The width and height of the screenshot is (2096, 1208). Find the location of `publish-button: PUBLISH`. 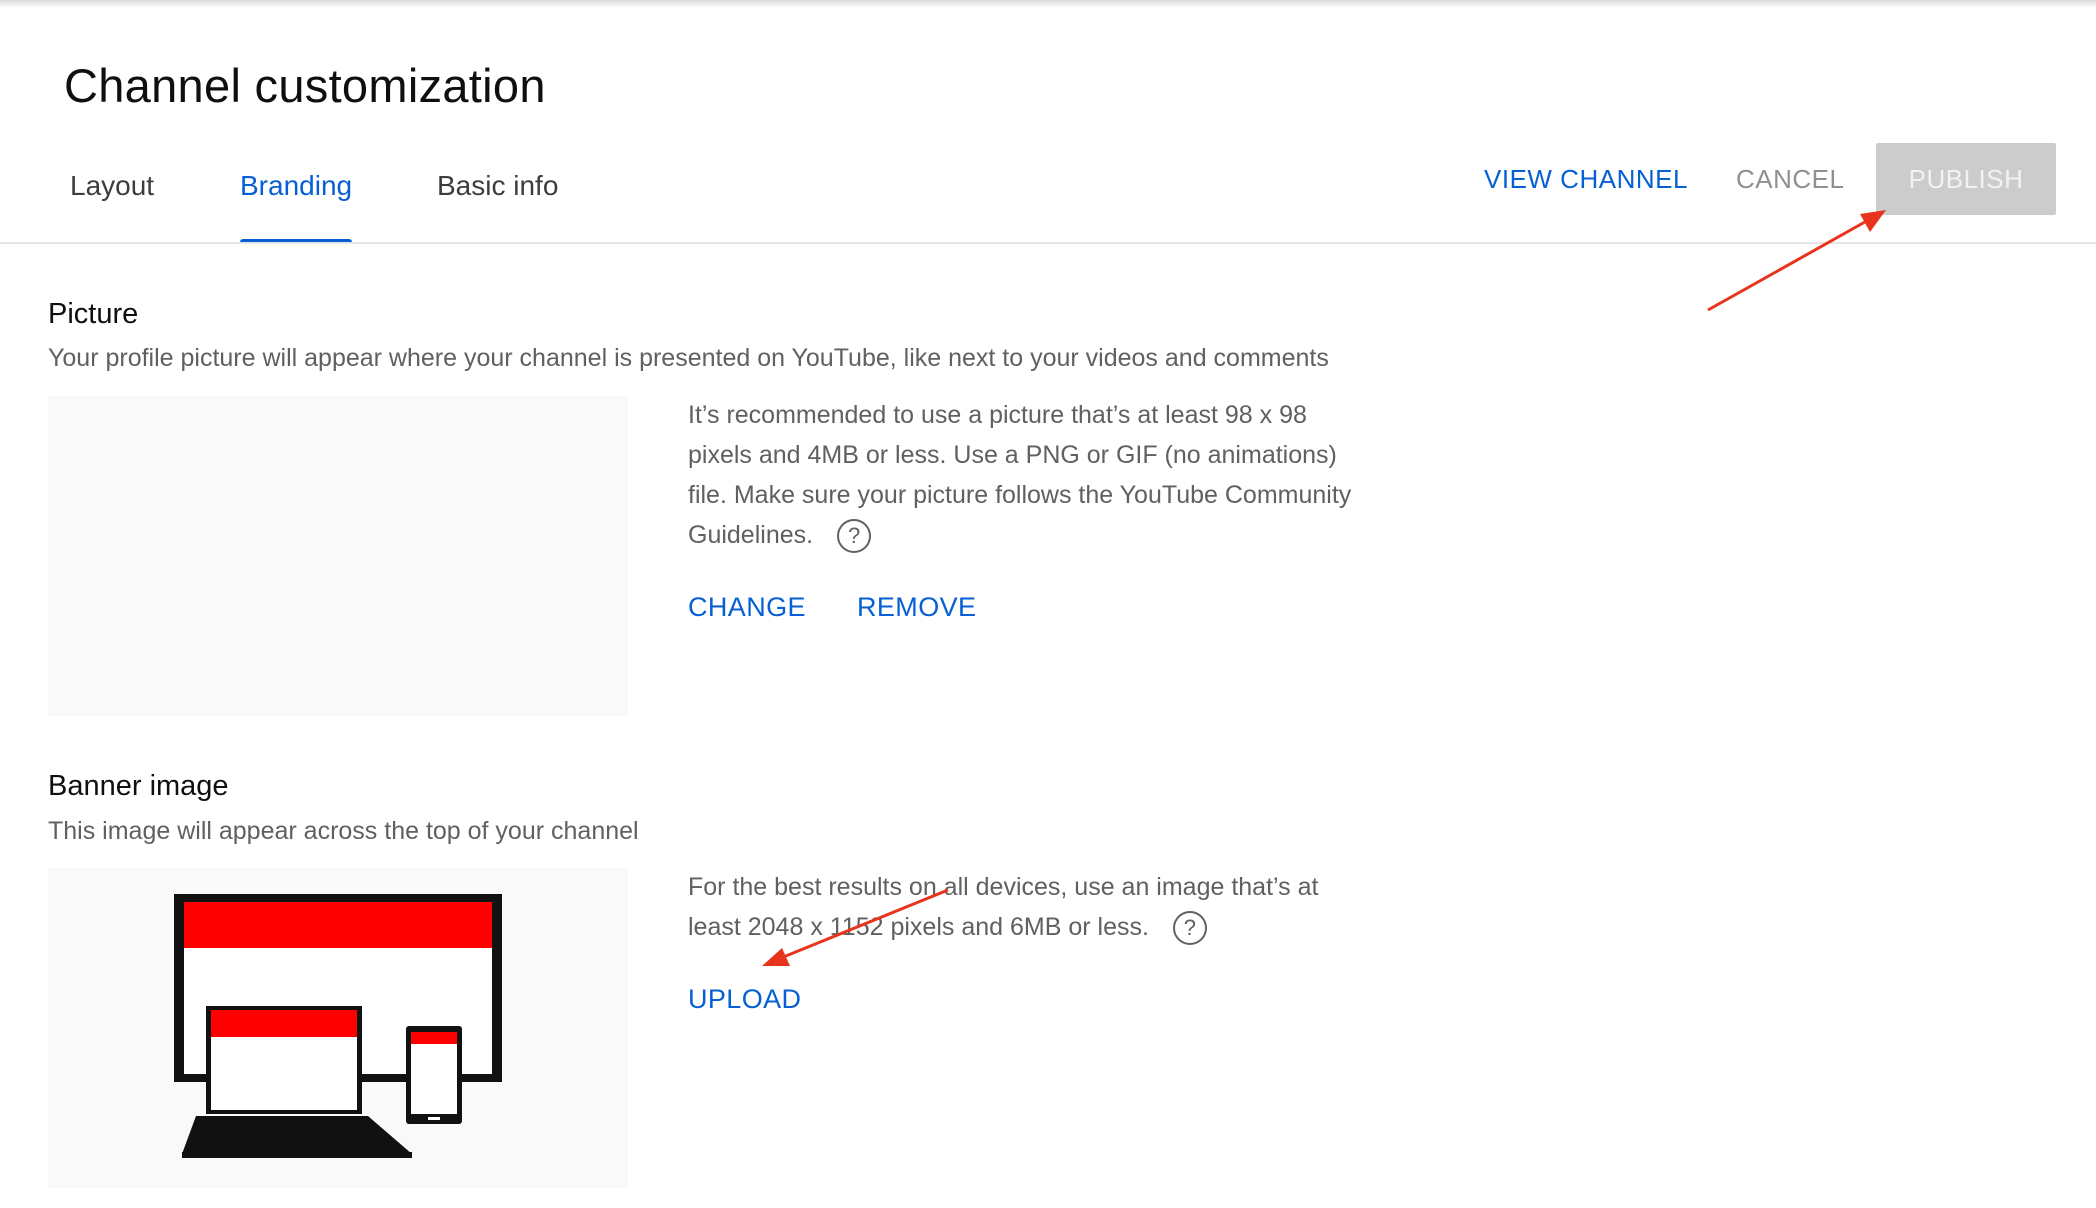

publish-button: PUBLISH is located at coordinates (1966, 179).